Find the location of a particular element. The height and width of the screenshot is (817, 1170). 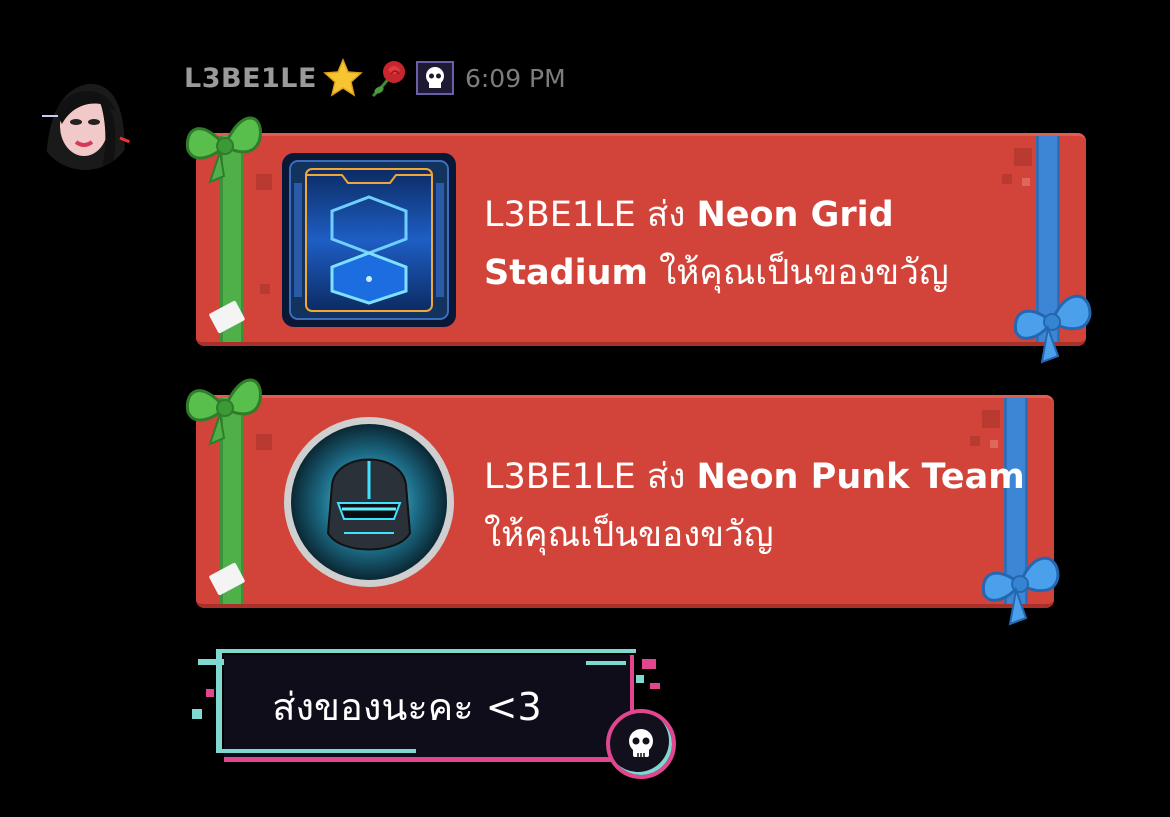

bubble-body: ส่งของนะคะ <3 is located at coordinates (427, 706).